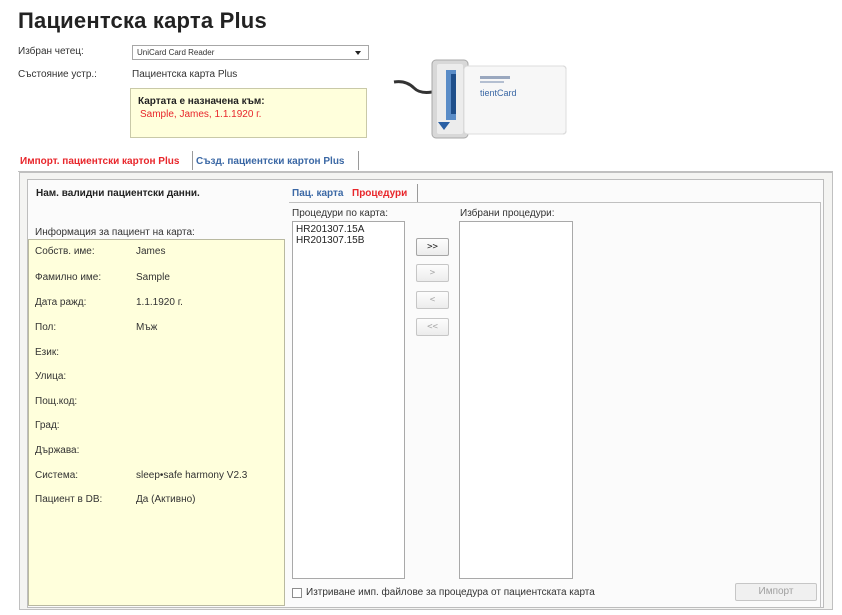 The height and width of the screenshot is (615, 842). What do you see at coordinates (47, 352) in the screenshot?
I see `field-label: Език:` at bounding box center [47, 352].